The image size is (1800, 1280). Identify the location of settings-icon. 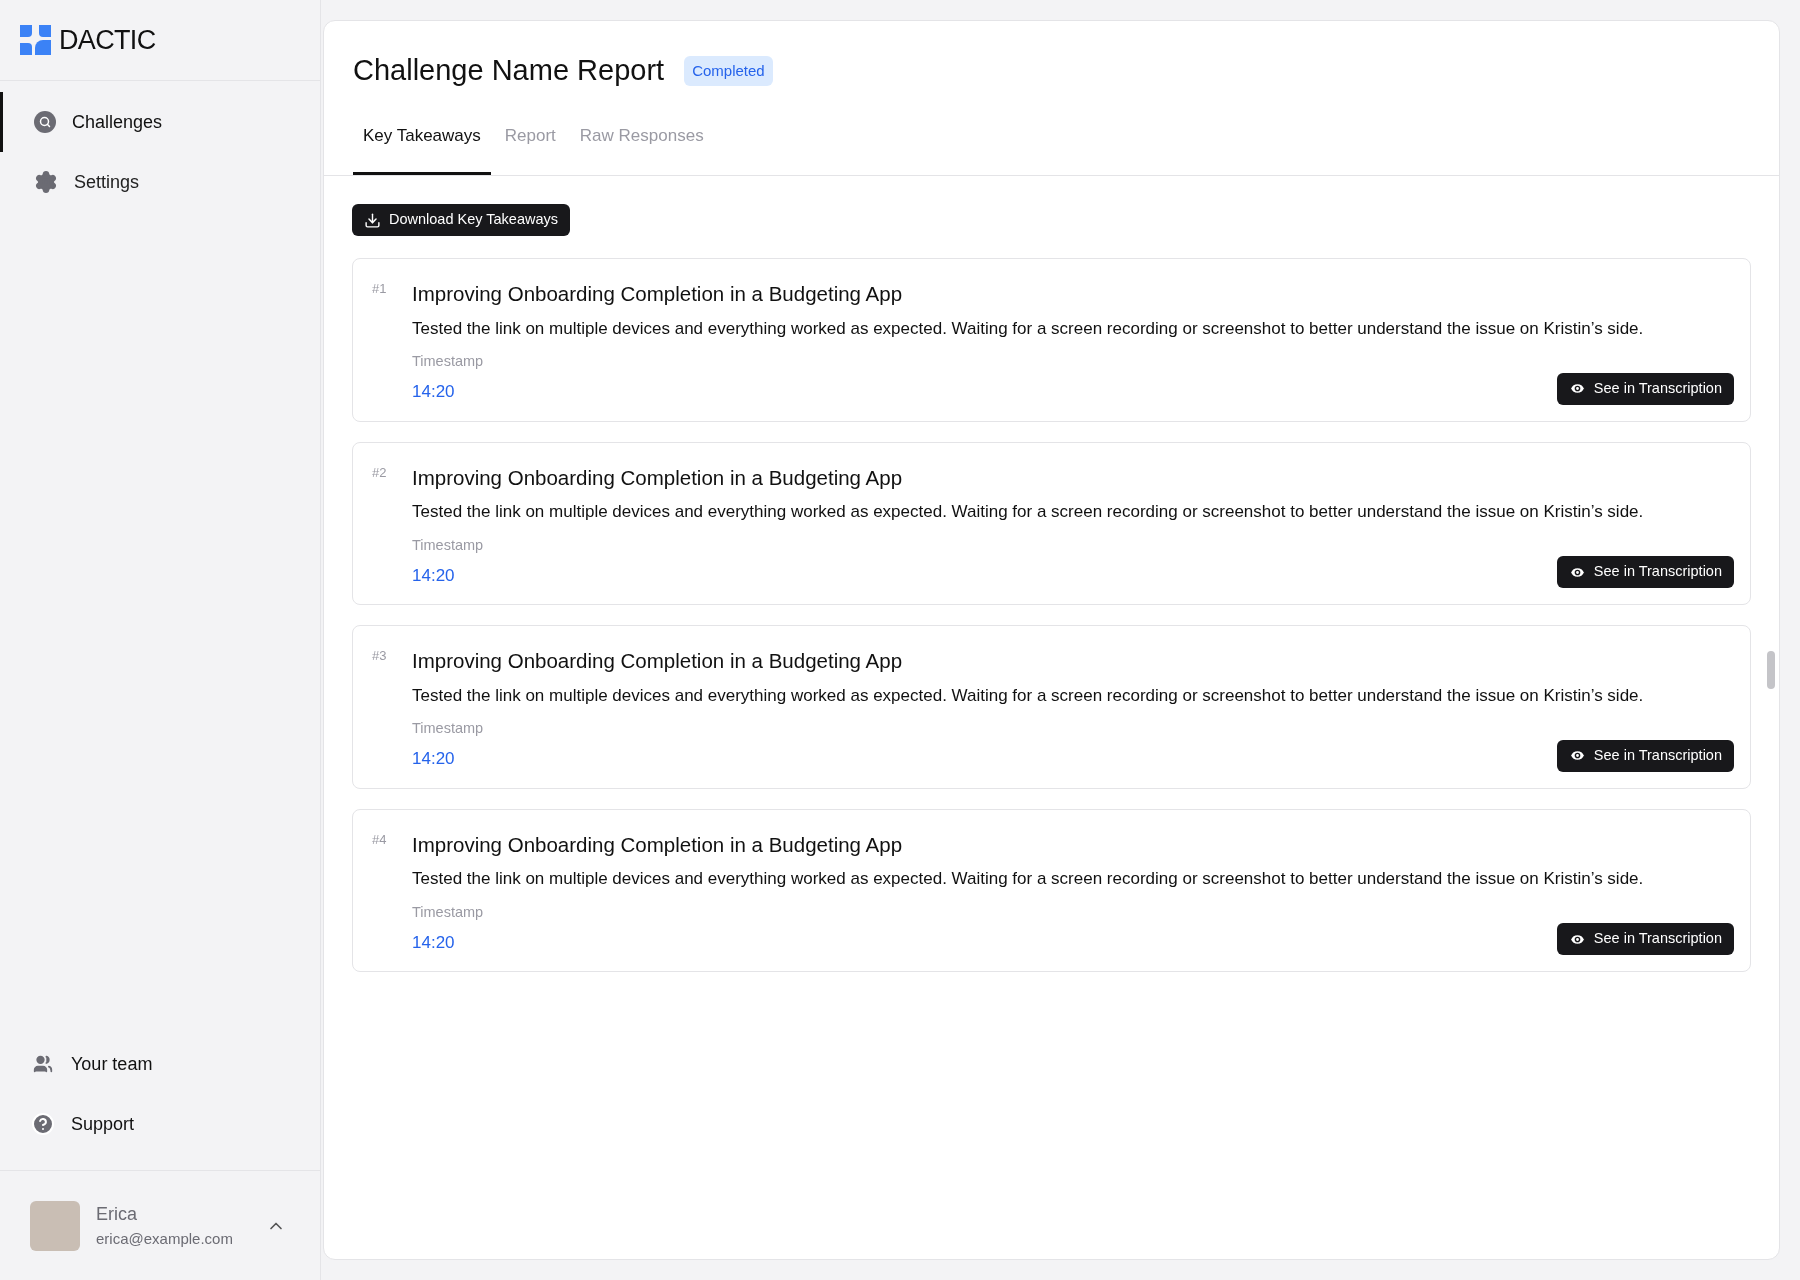
(46, 182).